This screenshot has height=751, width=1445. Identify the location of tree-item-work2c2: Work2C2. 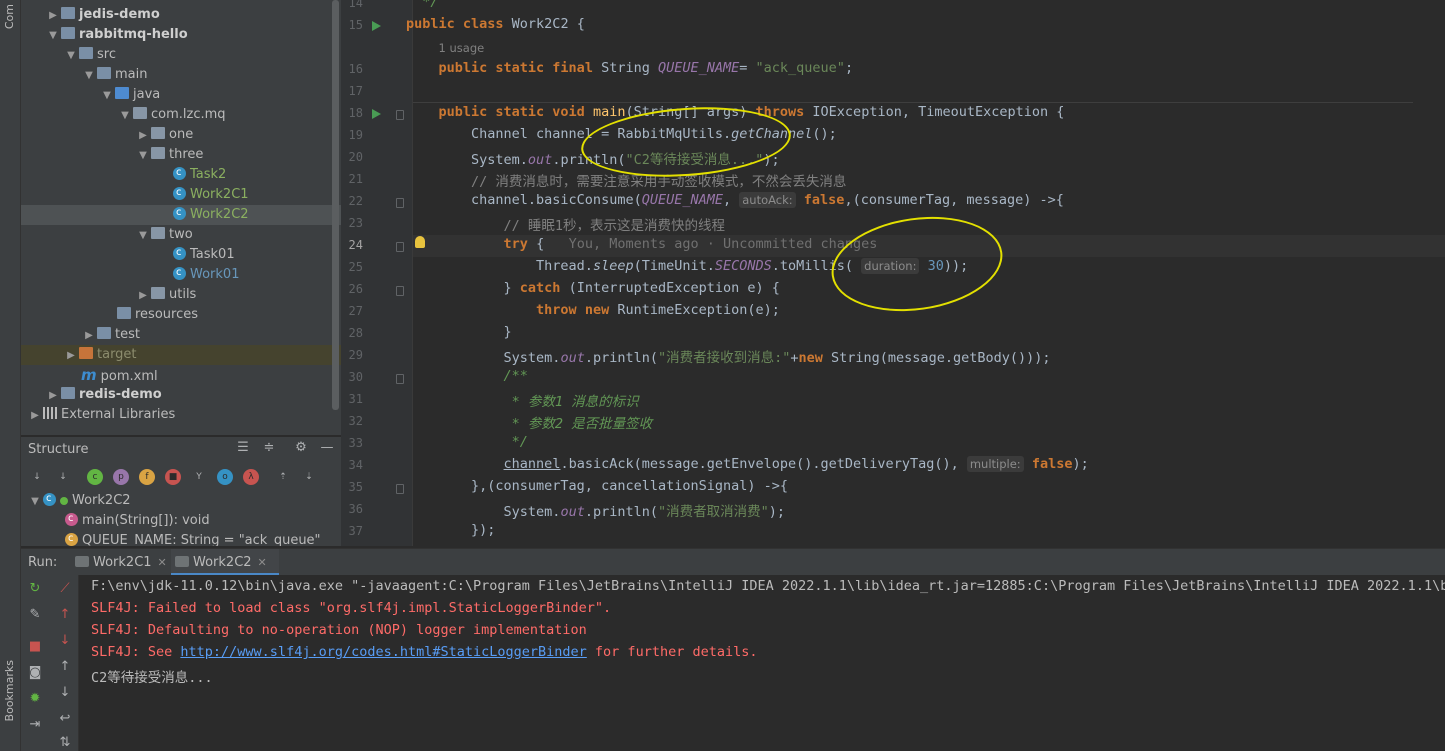
(181, 214).